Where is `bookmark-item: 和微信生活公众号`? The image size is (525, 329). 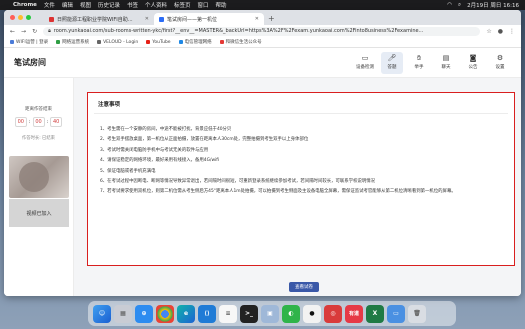
bookmark-item: 和微信生活公众号 is located at coordinates (240, 42).